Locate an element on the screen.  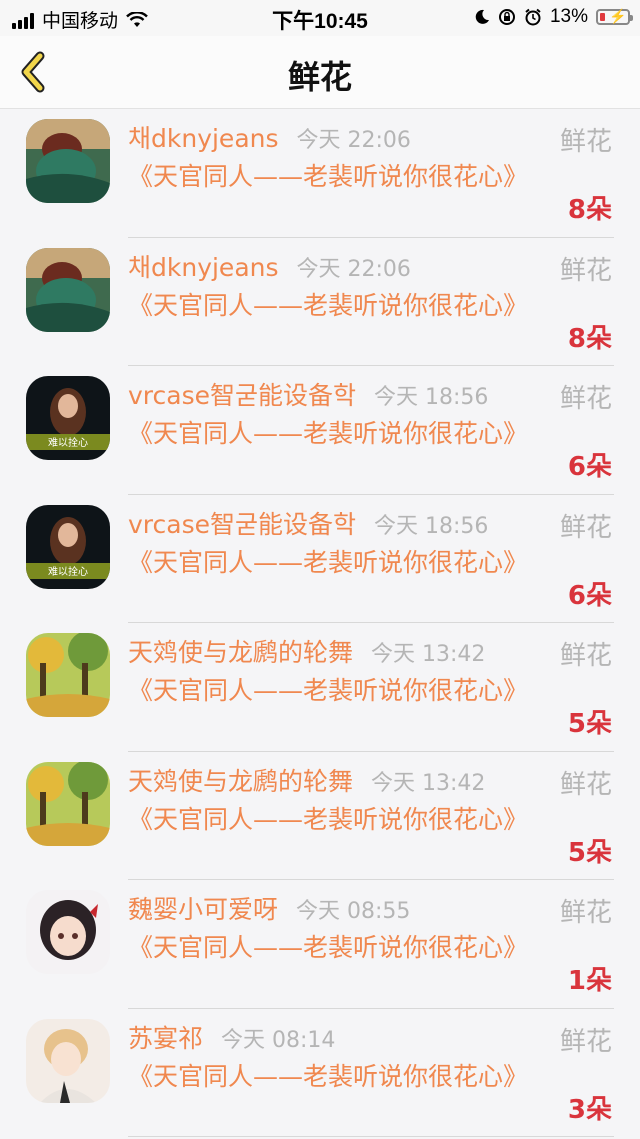
nav-bar: 鲜花 is located at coordinates (320, 72).